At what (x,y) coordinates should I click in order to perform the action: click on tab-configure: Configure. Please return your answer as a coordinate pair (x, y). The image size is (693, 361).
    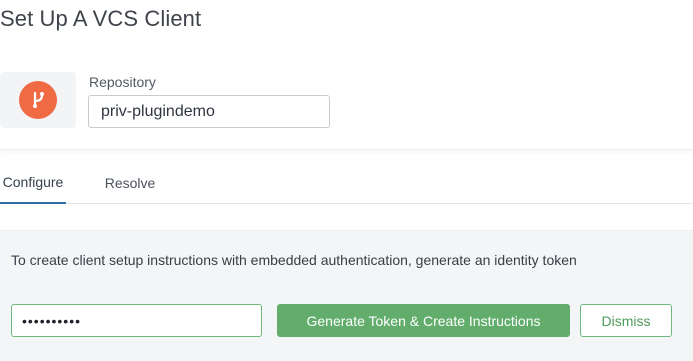
    Looking at the image, I should click on (33, 183).